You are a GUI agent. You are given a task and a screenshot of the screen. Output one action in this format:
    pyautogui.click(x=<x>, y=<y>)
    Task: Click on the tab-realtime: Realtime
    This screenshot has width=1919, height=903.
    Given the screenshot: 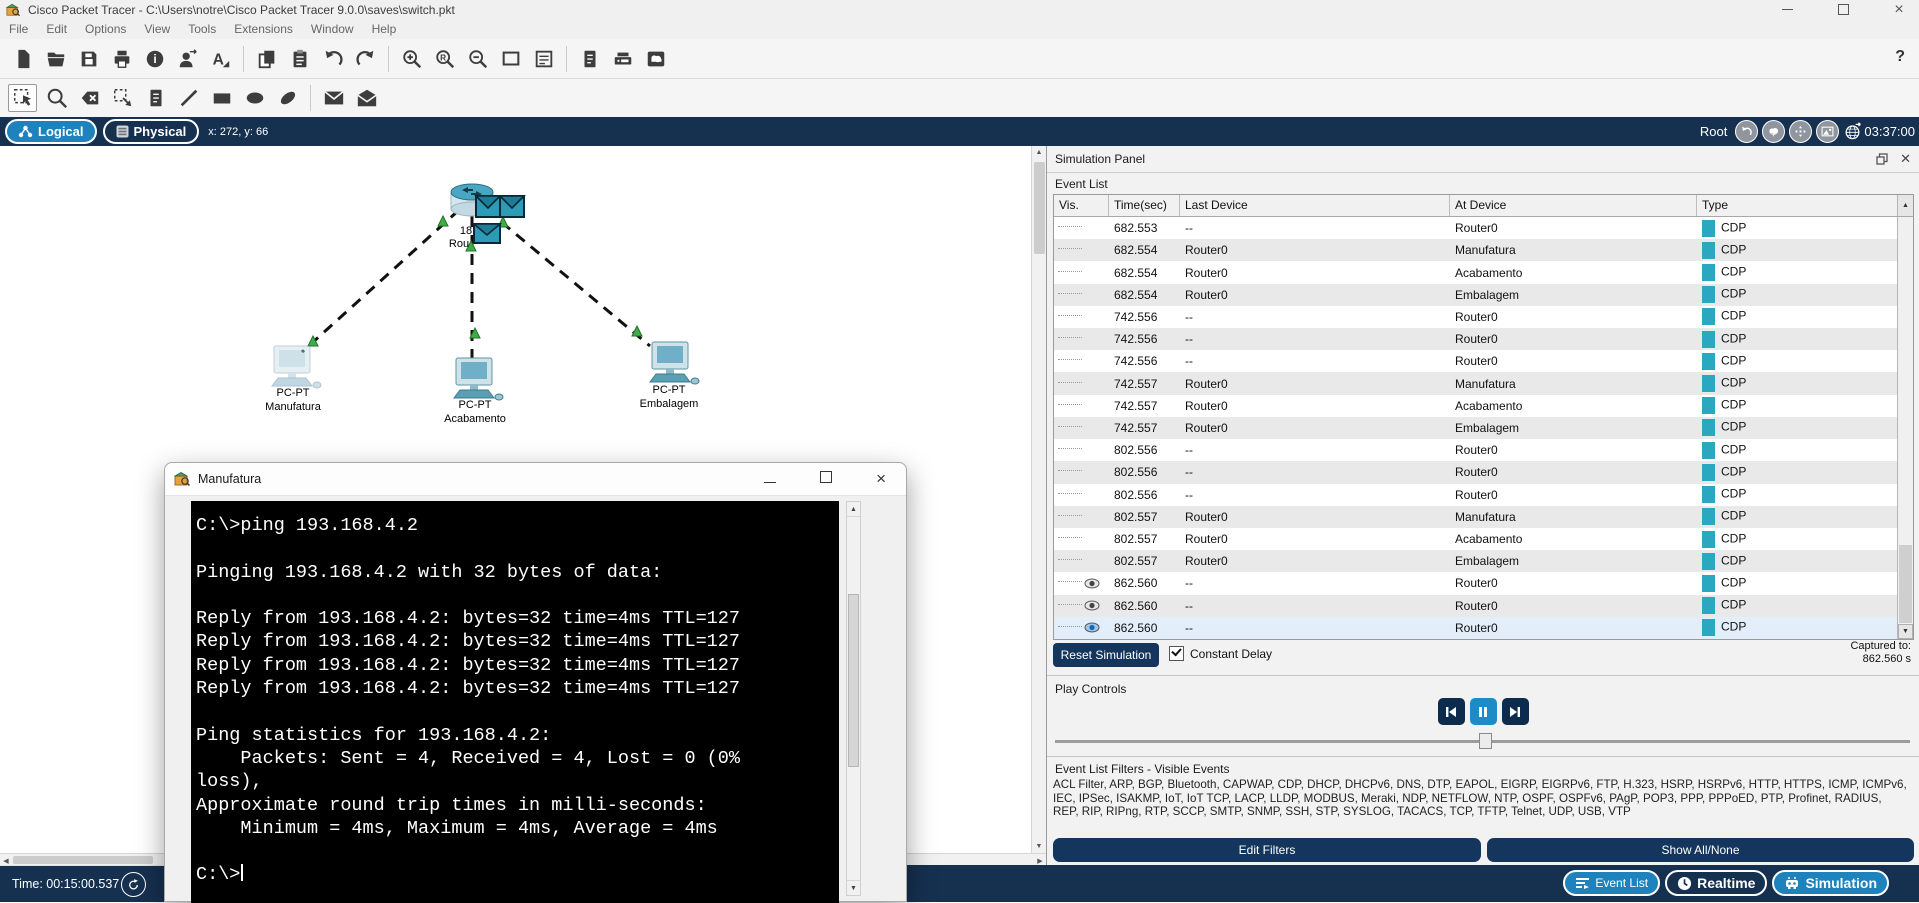 What is the action you would take?
    pyautogui.click(x=1716, y=883)
    